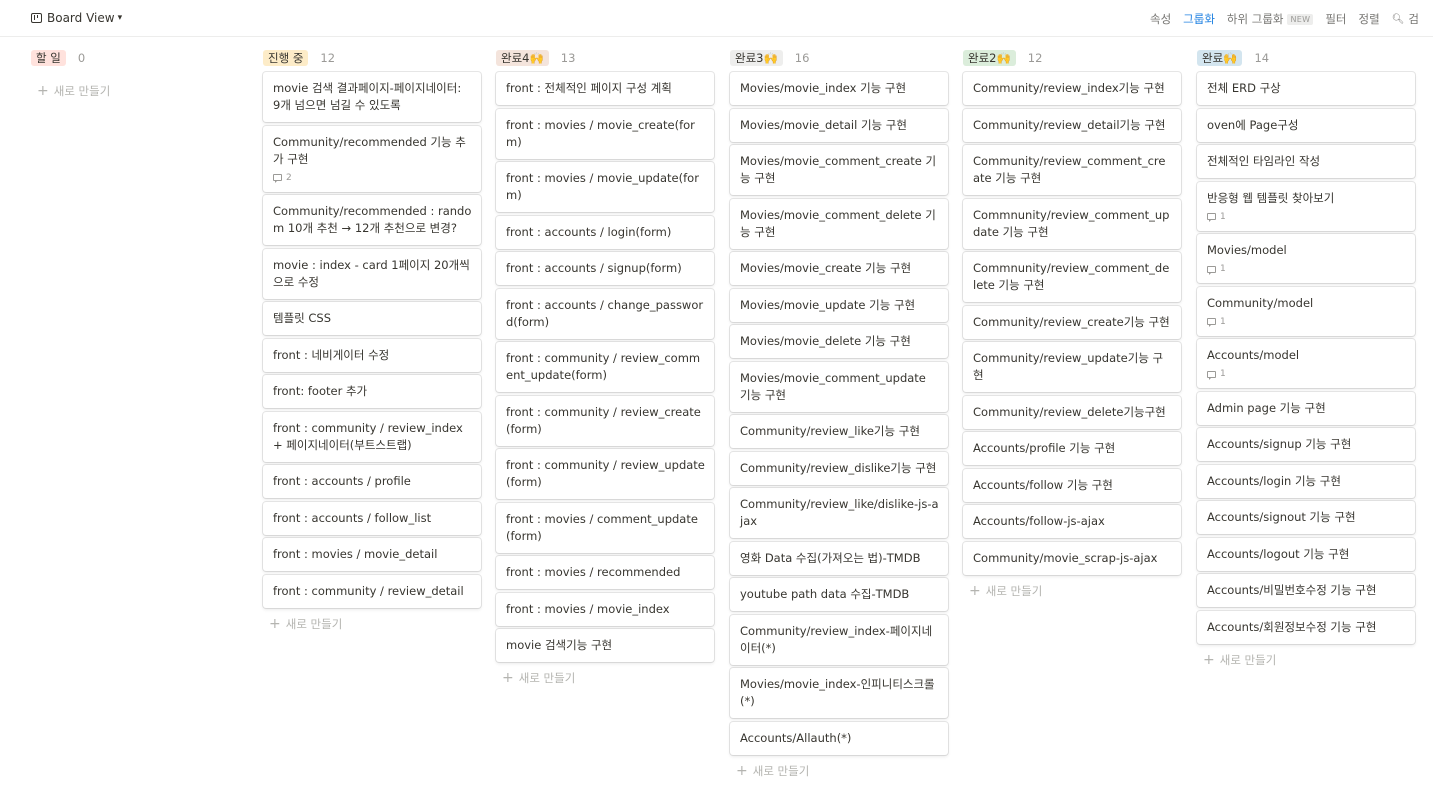 This screenshot has height=789, width=1433. What do you see at coordinates (1335, 19) in the screenshot?
I see `filter-button: 필터` at bounding box center [1335, 19].